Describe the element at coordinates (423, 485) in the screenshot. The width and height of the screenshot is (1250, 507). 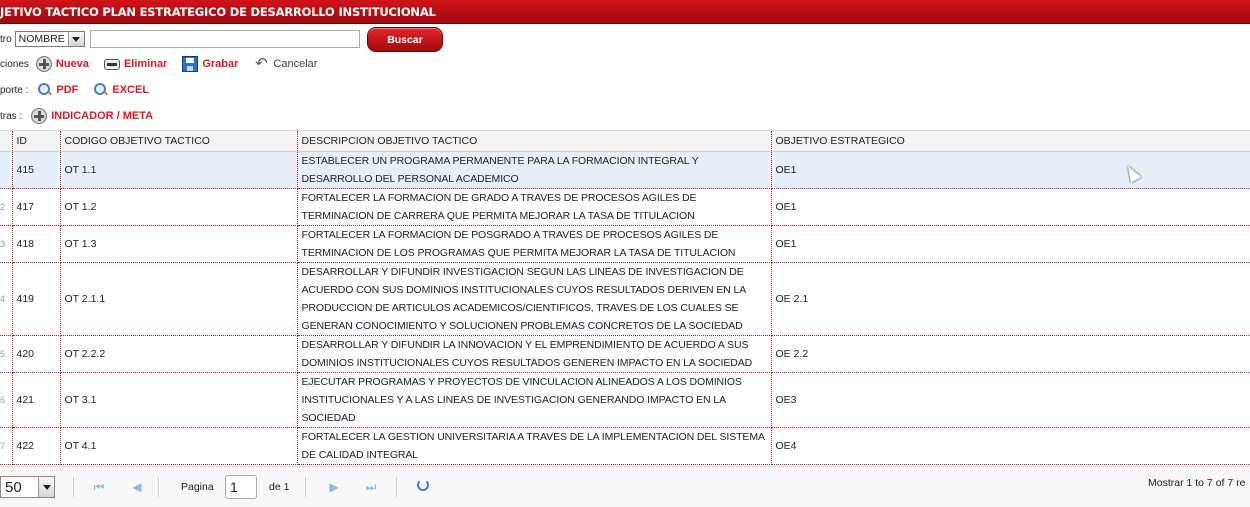
I see `refresh-icon` at that location.